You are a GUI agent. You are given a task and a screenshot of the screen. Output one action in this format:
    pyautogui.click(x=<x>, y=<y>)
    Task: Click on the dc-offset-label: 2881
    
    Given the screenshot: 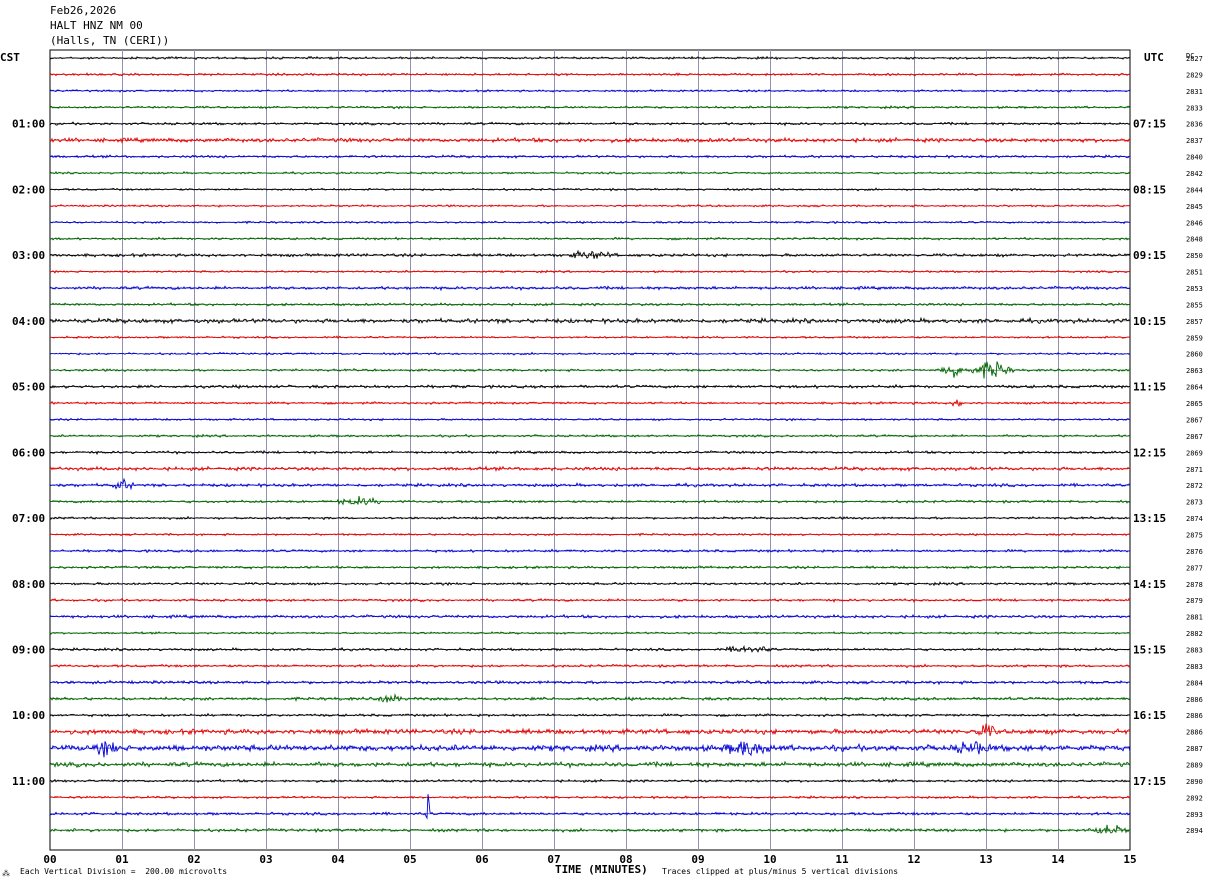 What is the action you would take?
    pyautogui.click(x=1194, y=618)
    